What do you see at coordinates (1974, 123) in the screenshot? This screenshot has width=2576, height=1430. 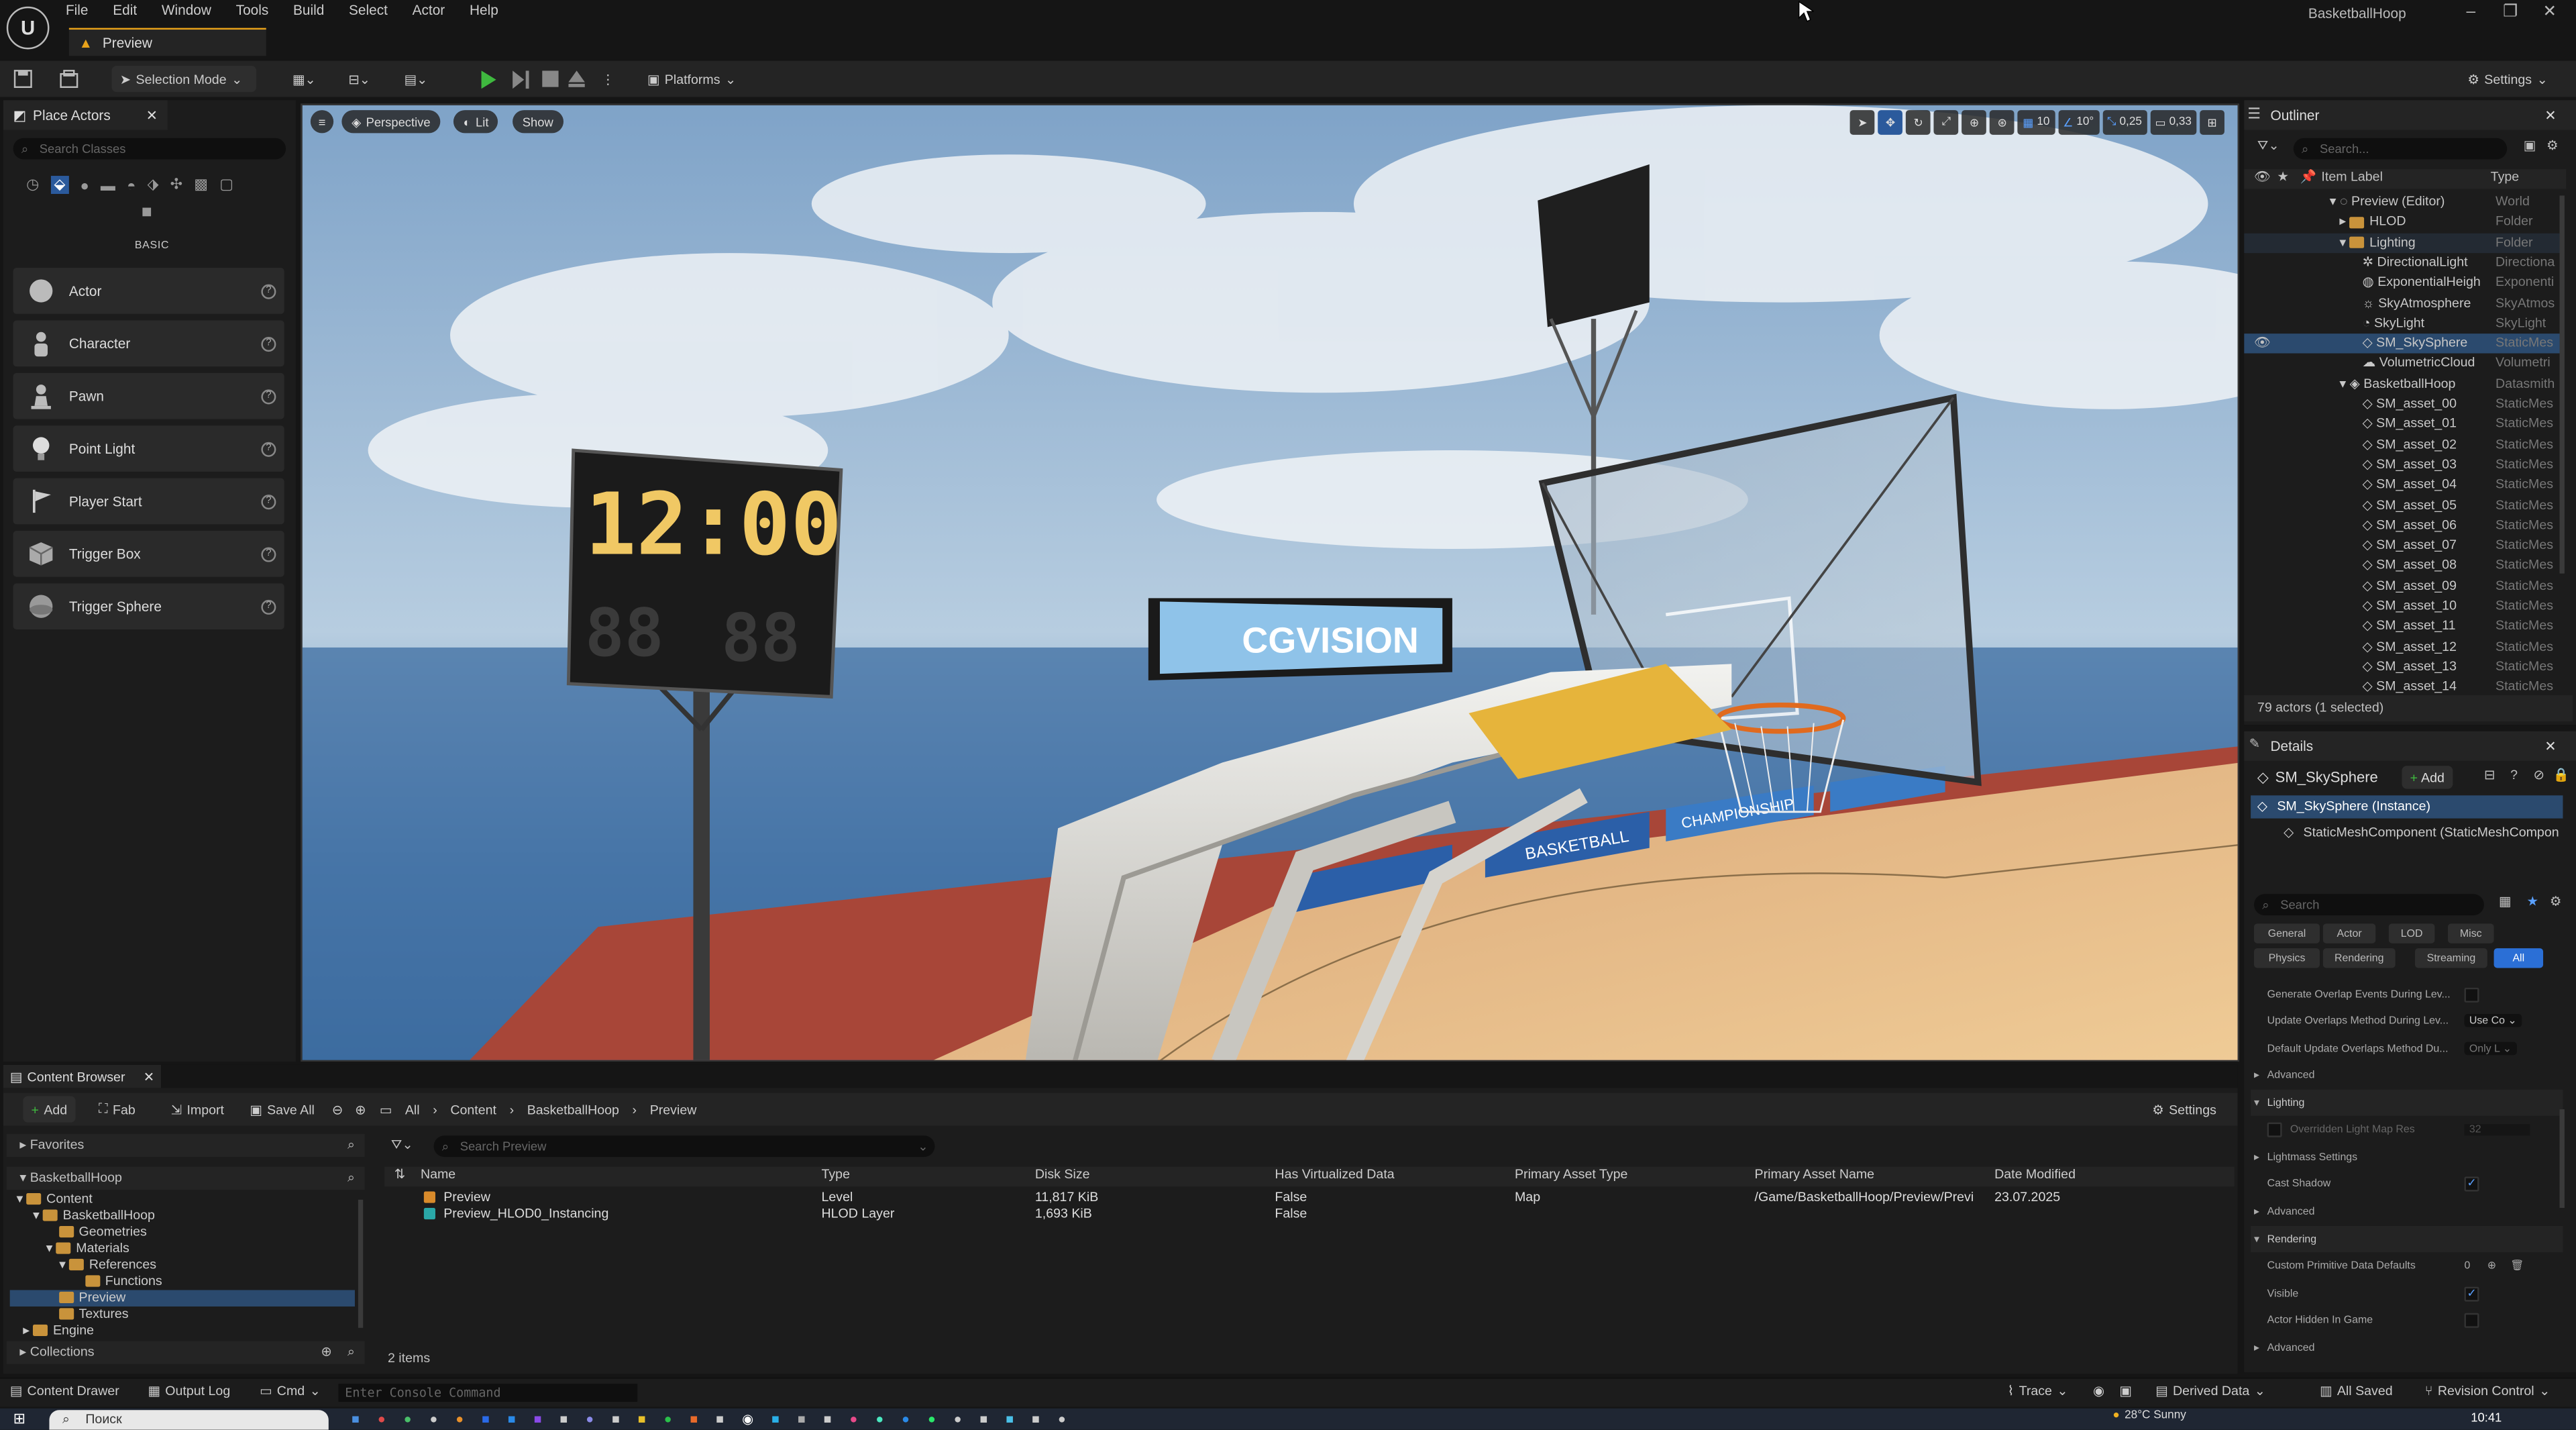 I see `world-local-icon: ⊕` at bounding box center [1974, 123].